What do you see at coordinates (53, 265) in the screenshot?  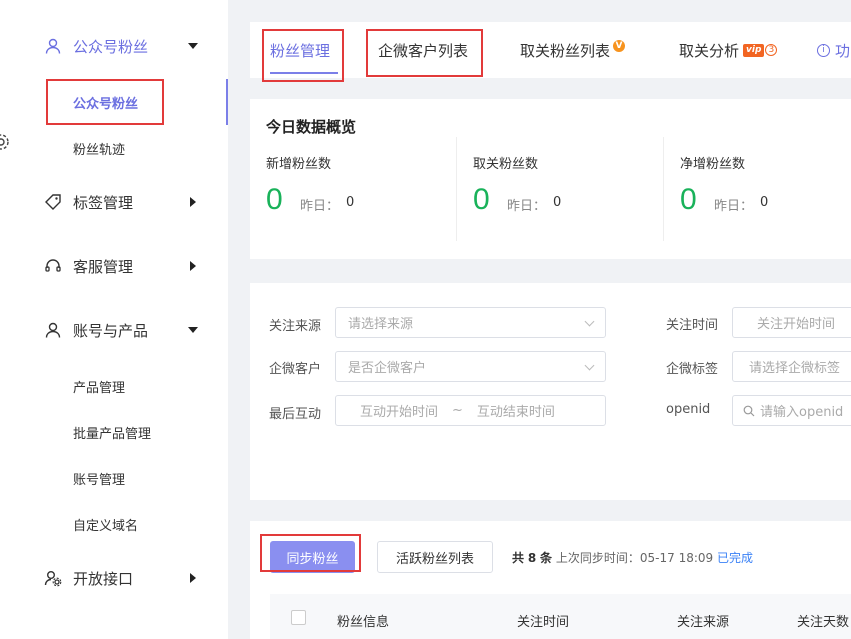 I see `headset-icon` at bounding box center [53, 265].